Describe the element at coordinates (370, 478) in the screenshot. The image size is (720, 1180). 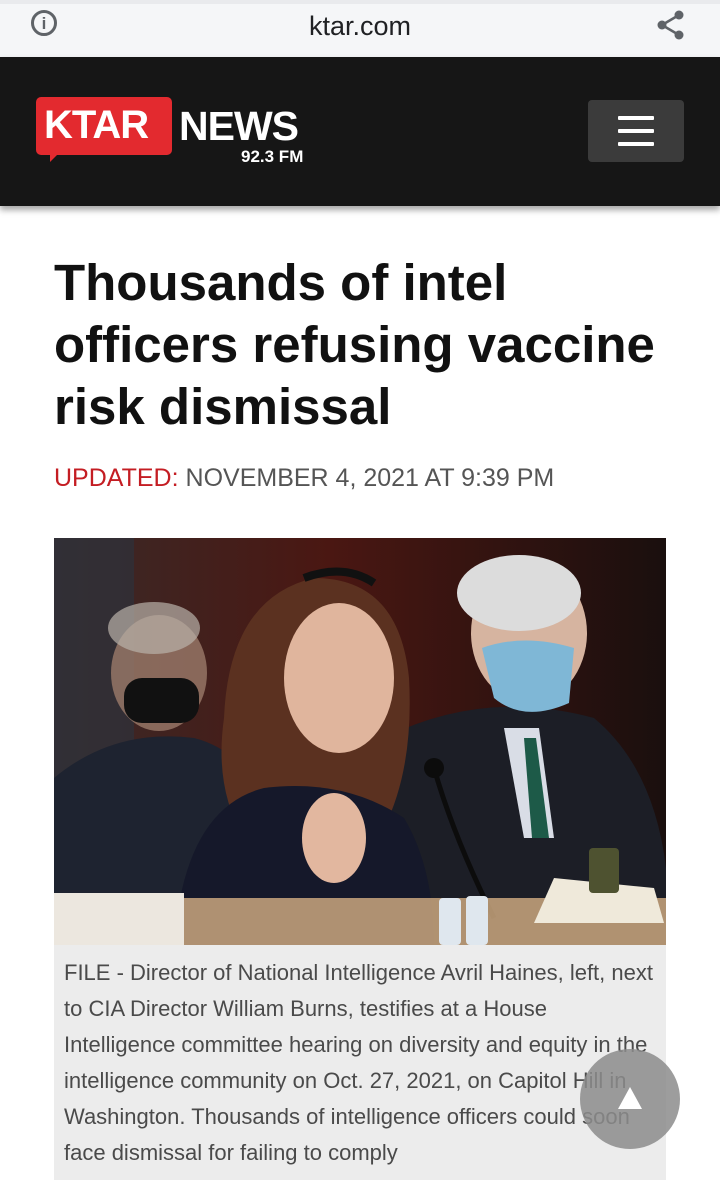
I see `updated-date: NOVEMBER 4, 2021 AT 9:39 PM` at that location.